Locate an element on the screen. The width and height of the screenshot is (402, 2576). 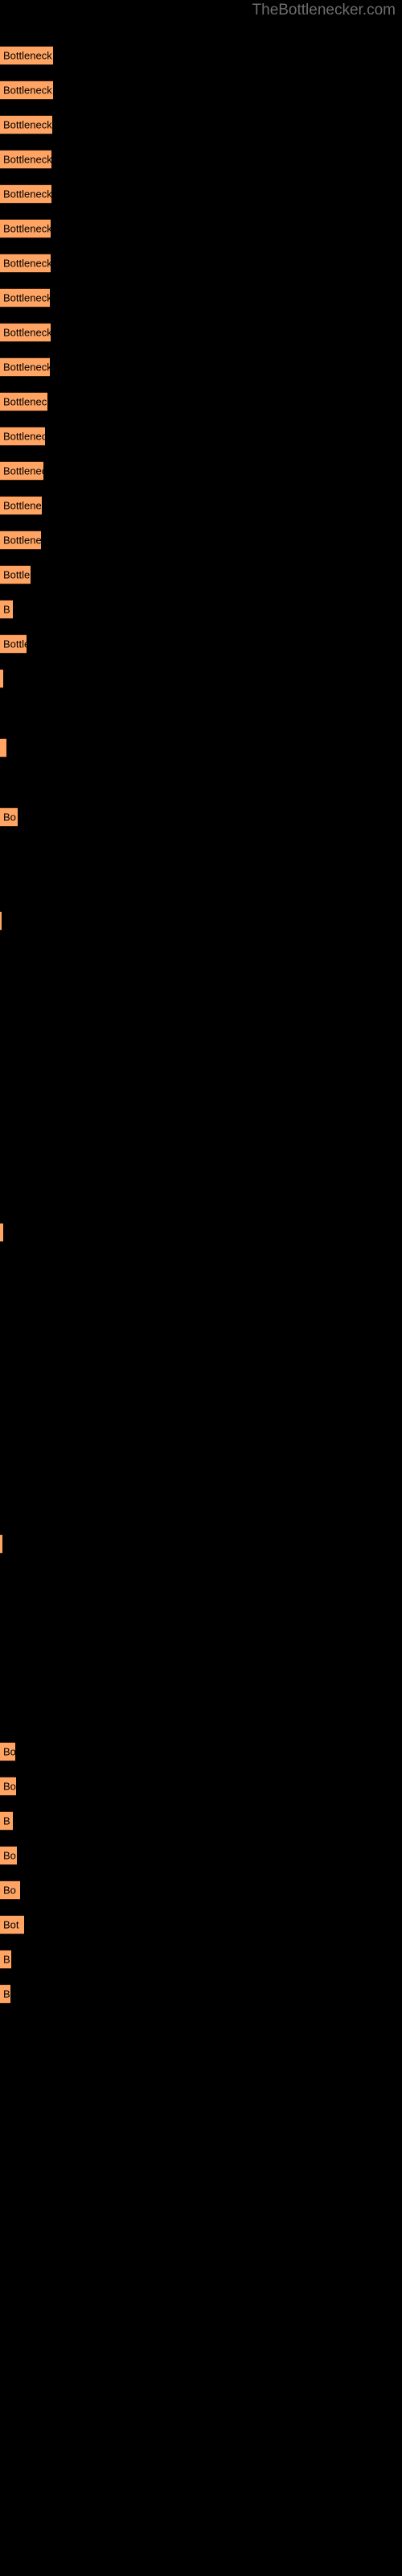
chart-bar-label: Bot is located at coordinates (11, 1924).